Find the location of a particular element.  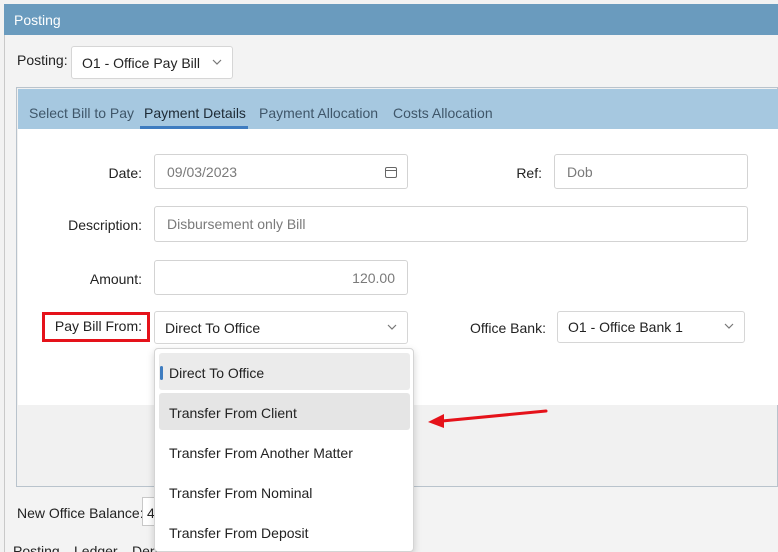

description-label: Description: is located at coordinates (105, 225).